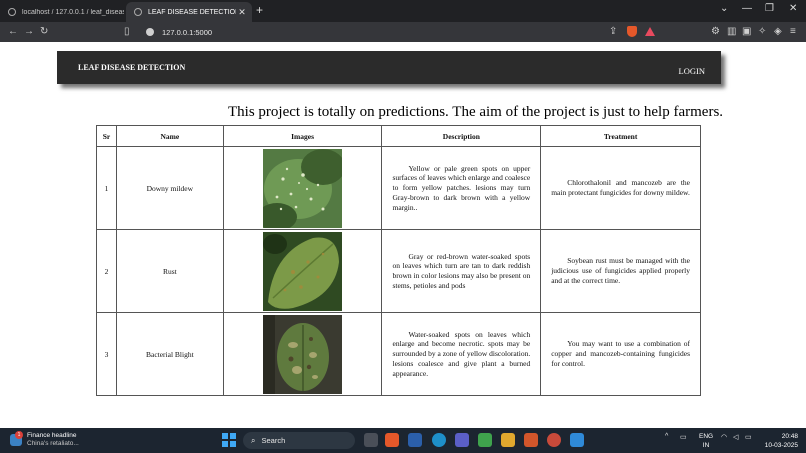  What do you see at coordinates (692, 71) in the screenshot?
I see `login-link: LOGIN` at bounding box center [692, 71].